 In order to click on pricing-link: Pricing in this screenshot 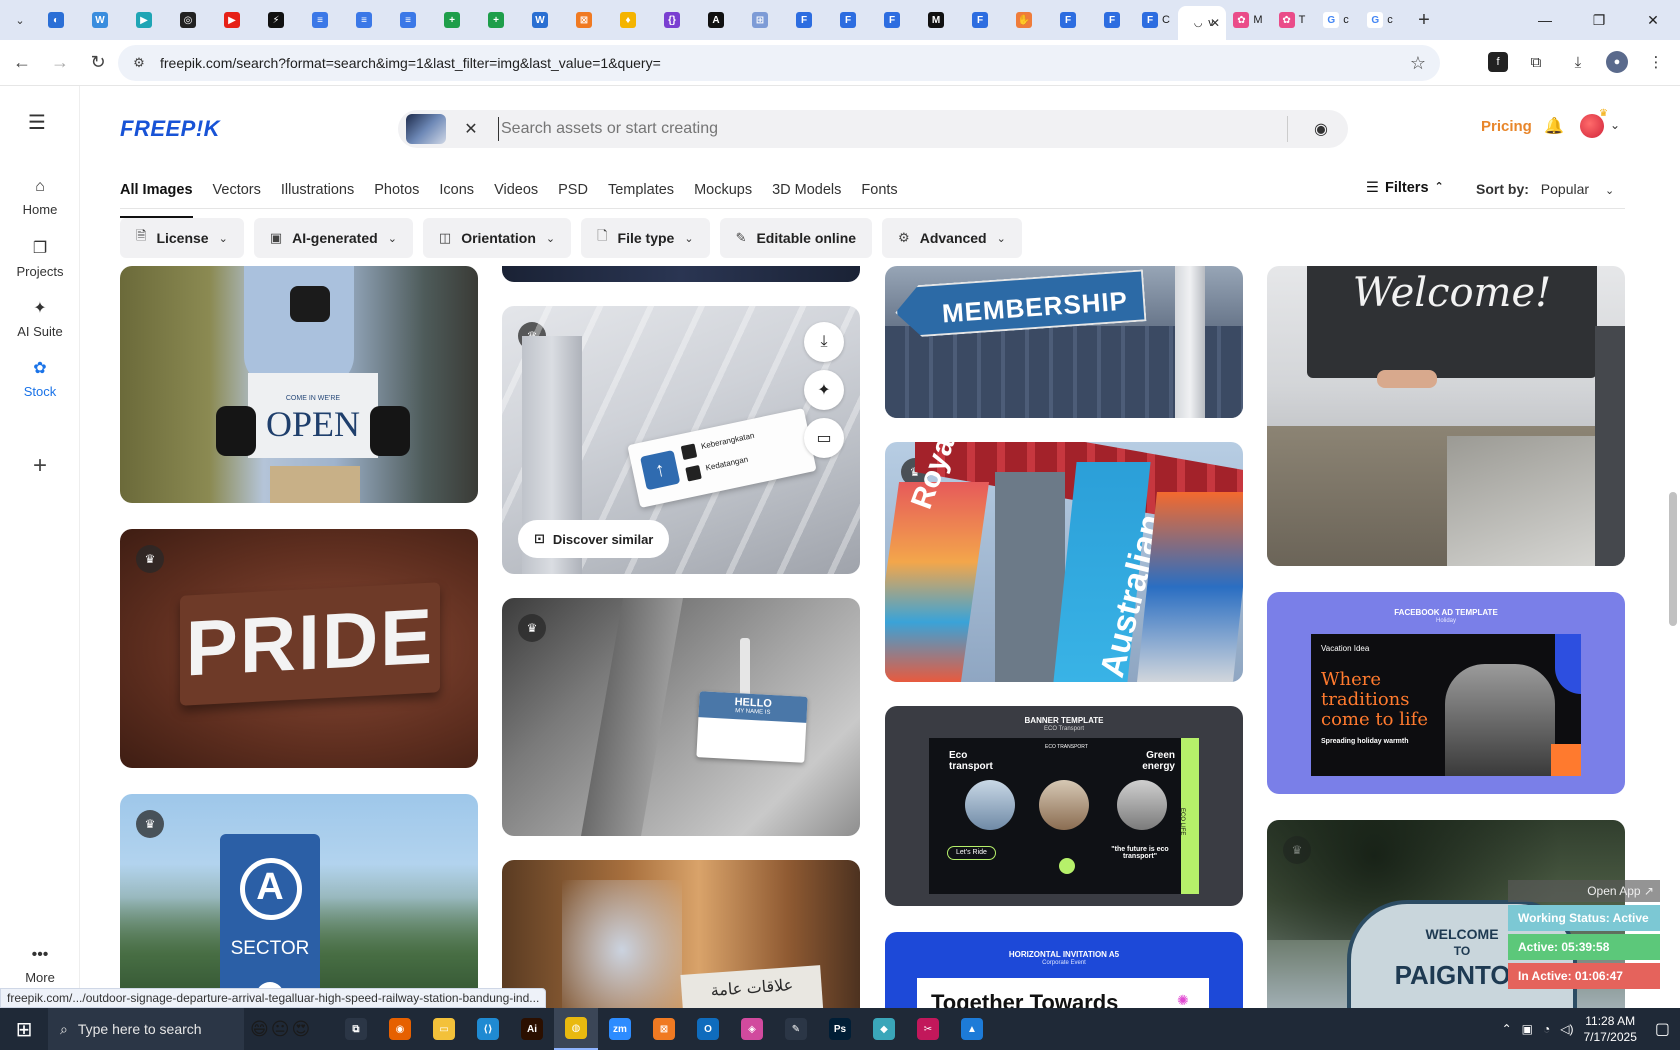, I will do `click(1506, 126)`.